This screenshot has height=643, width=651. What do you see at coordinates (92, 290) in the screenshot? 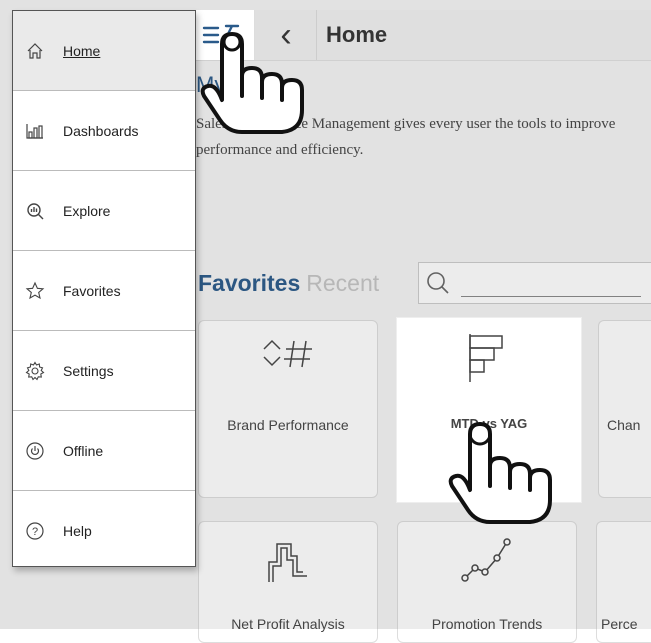
I see `sidebar-item-label: Favorites` at bounding box center [92, 290].